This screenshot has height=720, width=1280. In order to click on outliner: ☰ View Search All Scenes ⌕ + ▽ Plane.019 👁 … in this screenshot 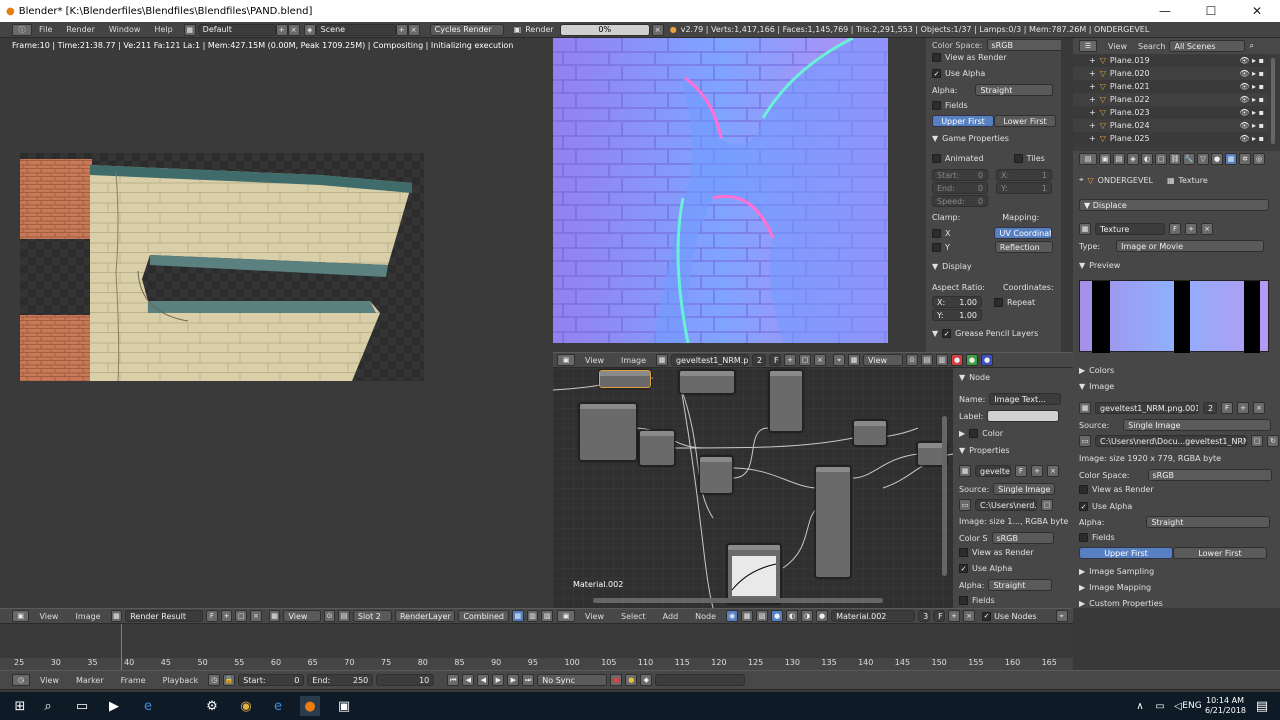, I will do `click(1176, 94)`.